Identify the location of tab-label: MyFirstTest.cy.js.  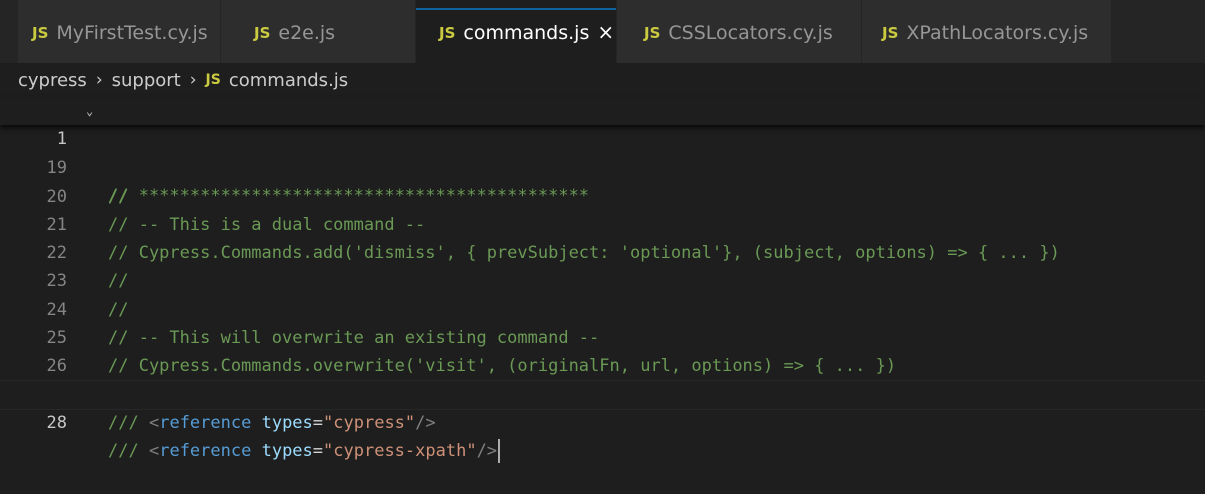
(132, 33).